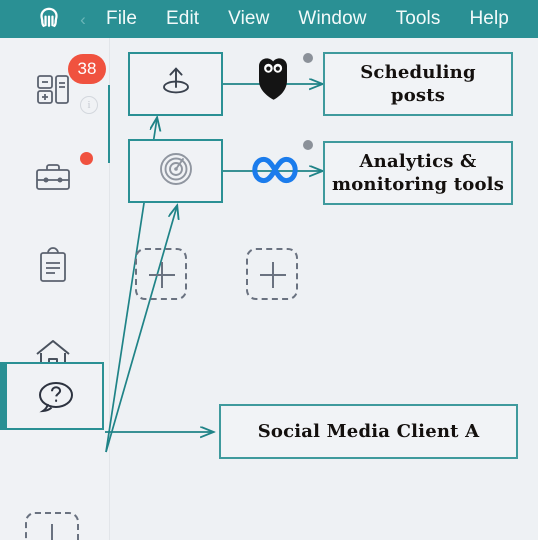  I want to click on canvas-node-publish, so click(175, 84).